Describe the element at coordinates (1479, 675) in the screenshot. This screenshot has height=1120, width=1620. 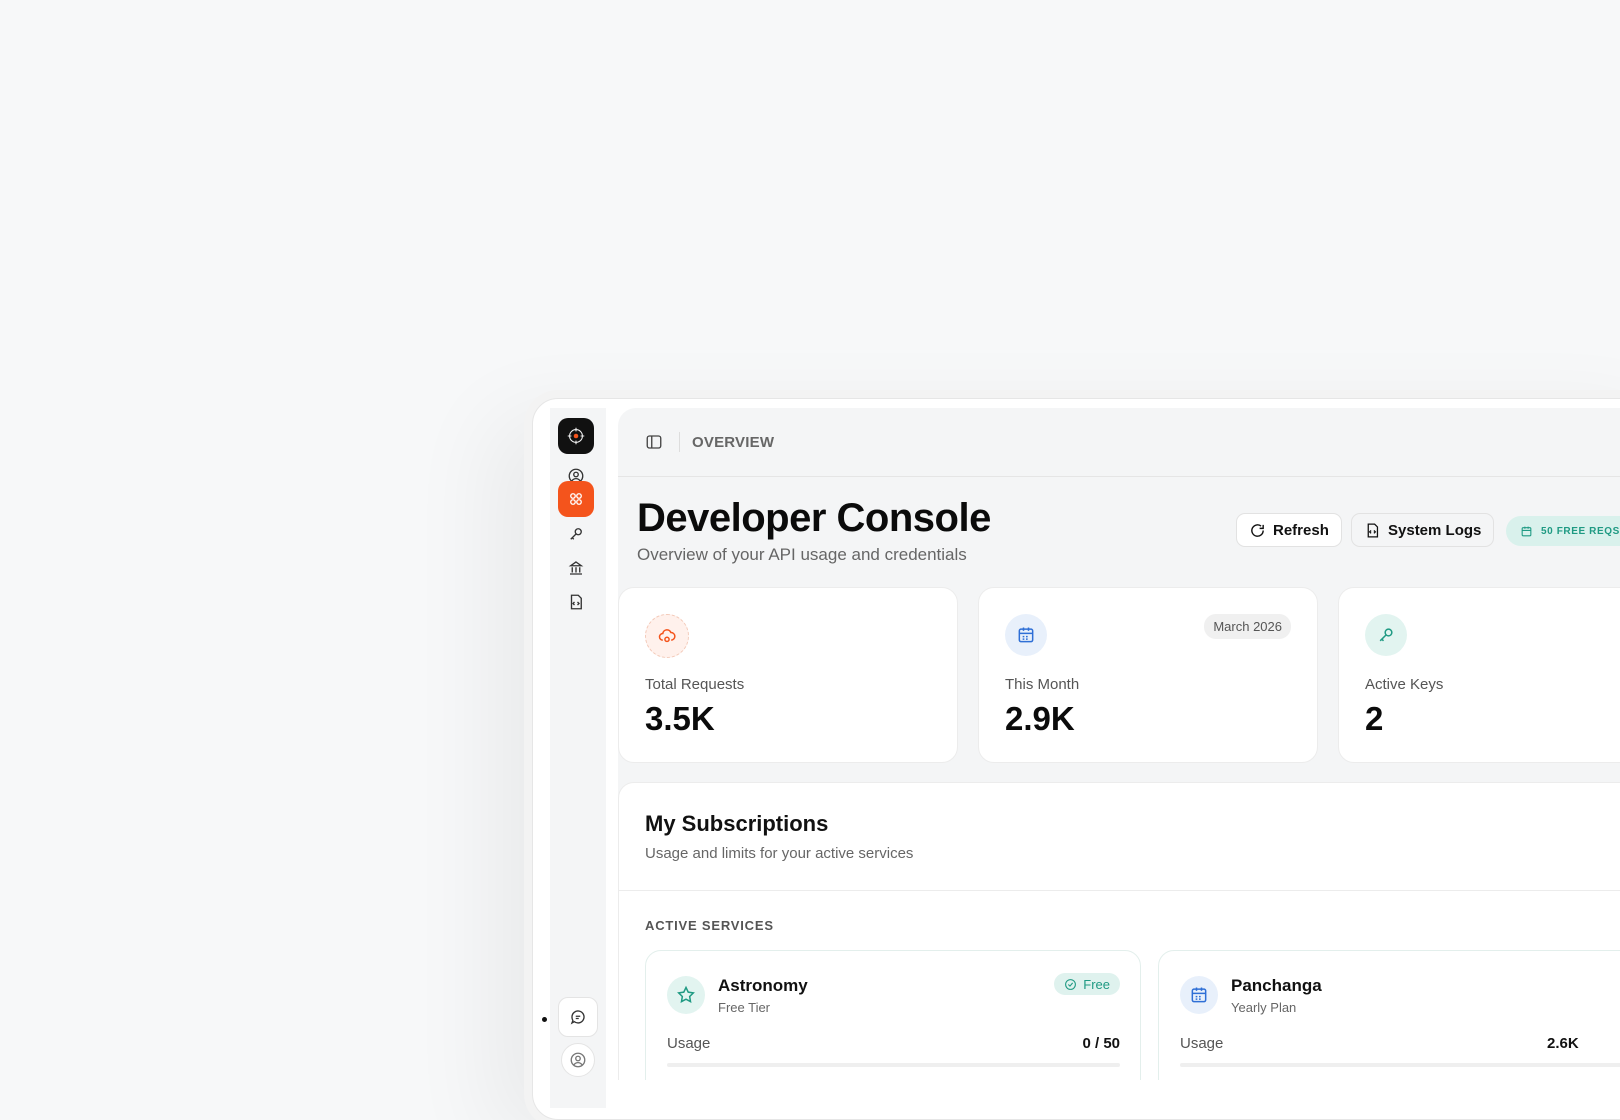
I see `stat-card-active-keys: Active Keys 2` at that location.